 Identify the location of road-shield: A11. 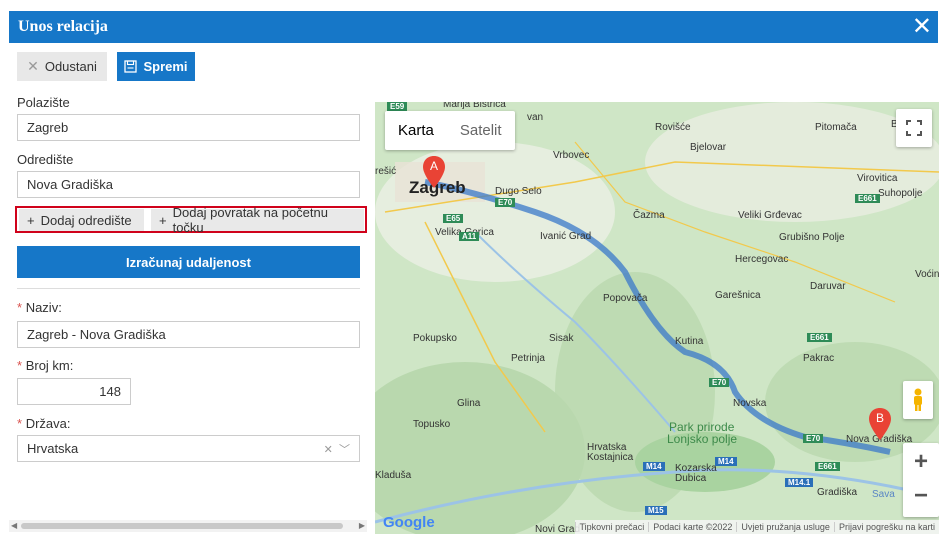
(469, 236).